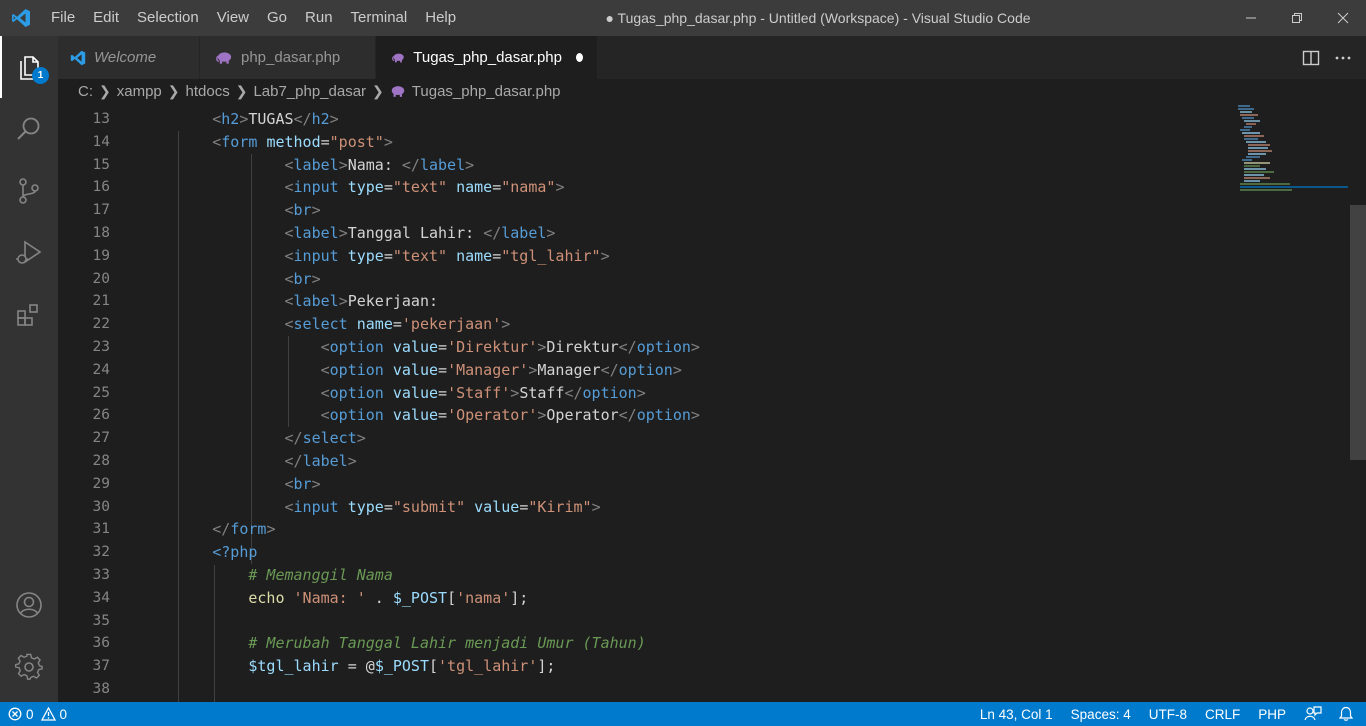 This screenshot has height=726, width=1366. Describe the element at coordinates (101, 119) in the screenshot. I see `line-number: 13` at that location.